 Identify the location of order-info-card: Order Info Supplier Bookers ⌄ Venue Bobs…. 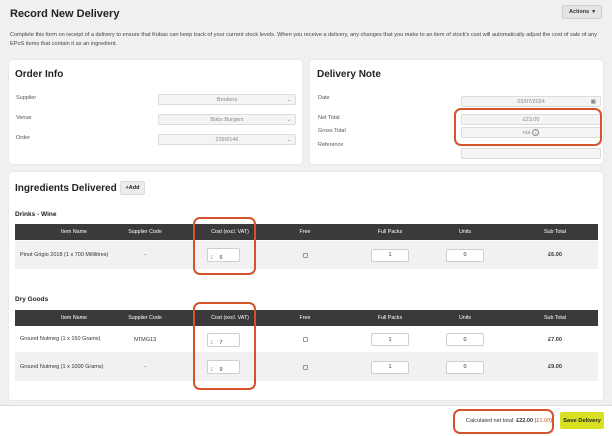
(155, 112).